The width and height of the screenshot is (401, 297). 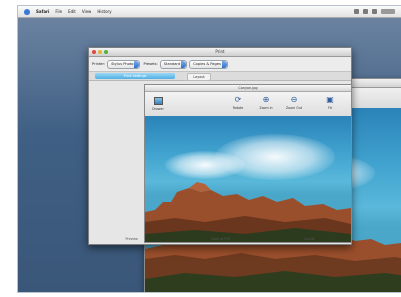 I want to click on zoom-out-icon: ⊖, so click(x=294, y=99).